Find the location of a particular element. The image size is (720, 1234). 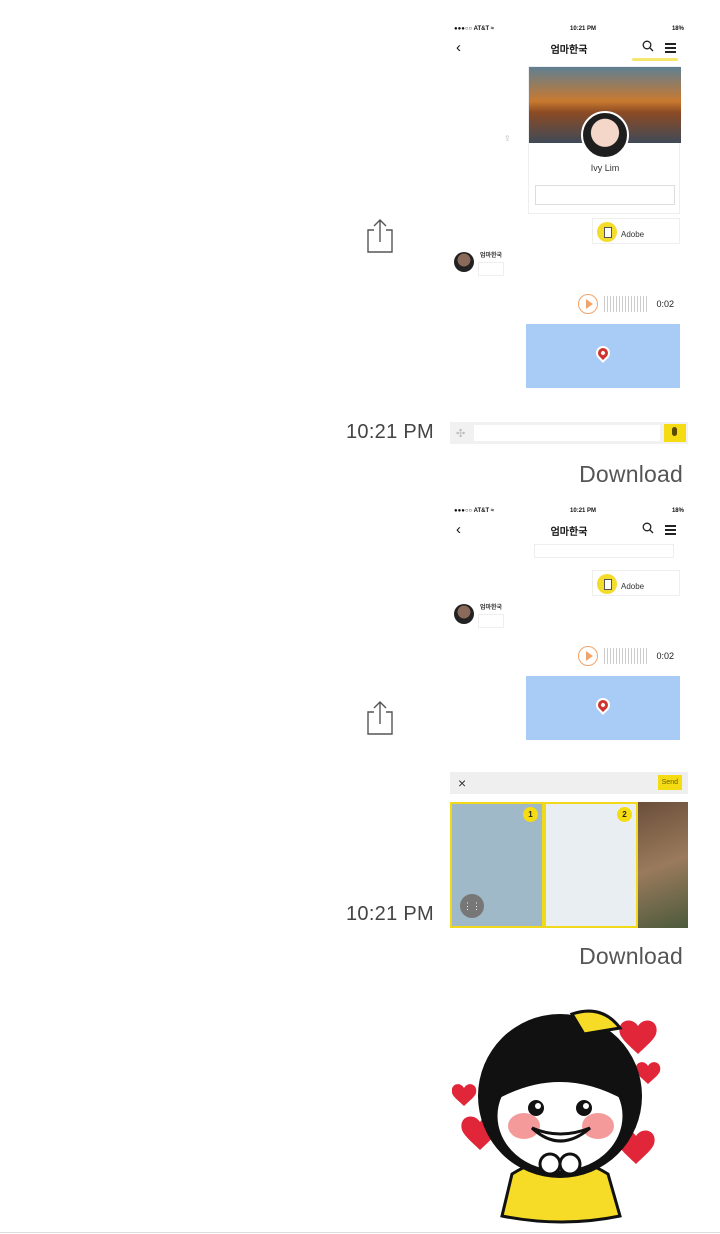

close-icon: × is located at coordinates (462, 783).